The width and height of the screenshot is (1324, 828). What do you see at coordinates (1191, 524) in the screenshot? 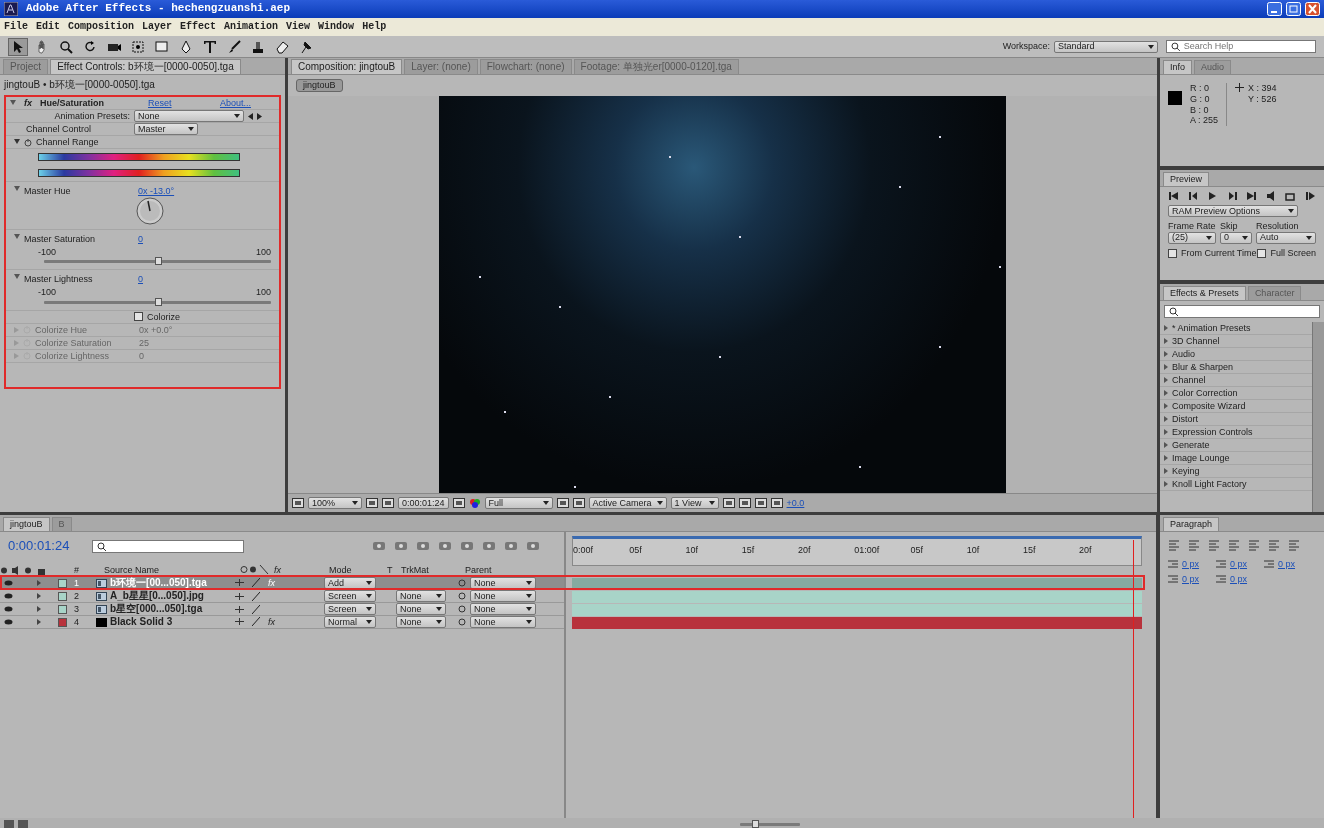
I see `panel-tab: Paragraph` at bounding box center [1191, 524].